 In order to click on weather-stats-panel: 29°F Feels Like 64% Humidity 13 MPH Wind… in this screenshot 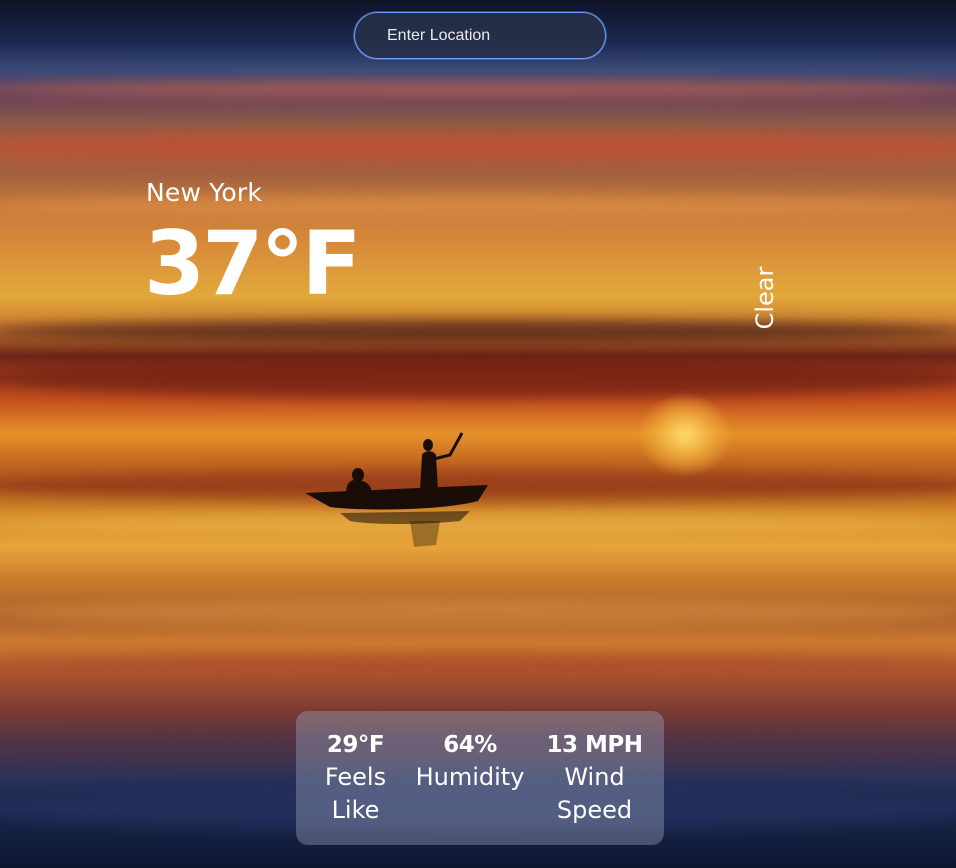, I will do `click(480, 778)`.